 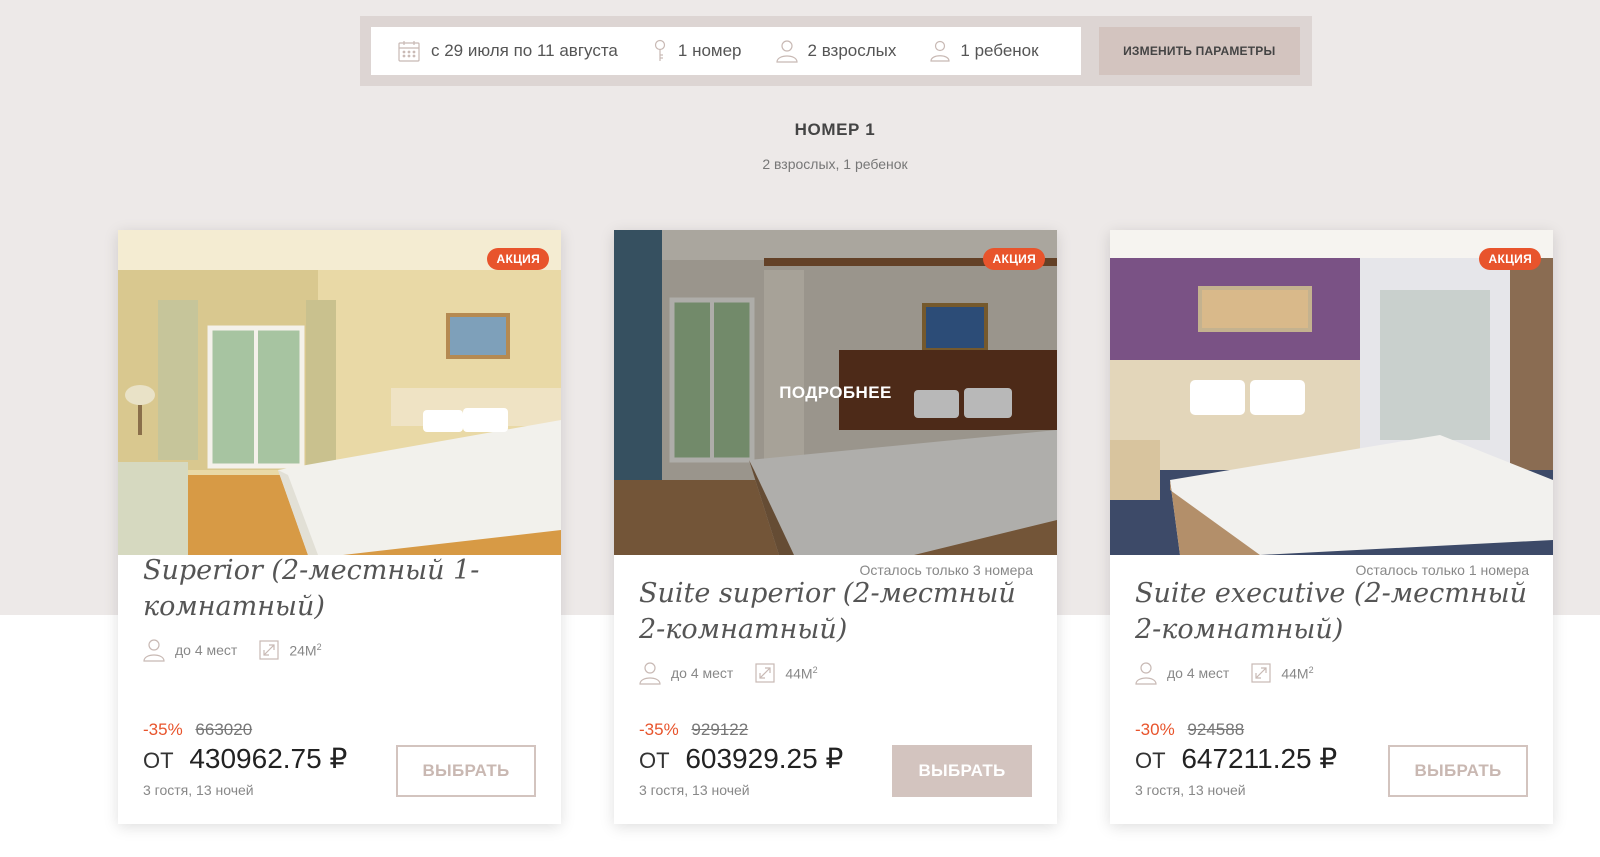 What do you see at coordinates (268, 758) in the screenshot?
I see `price-value: 430962.75 ₽` at bounding box center [268, 758].